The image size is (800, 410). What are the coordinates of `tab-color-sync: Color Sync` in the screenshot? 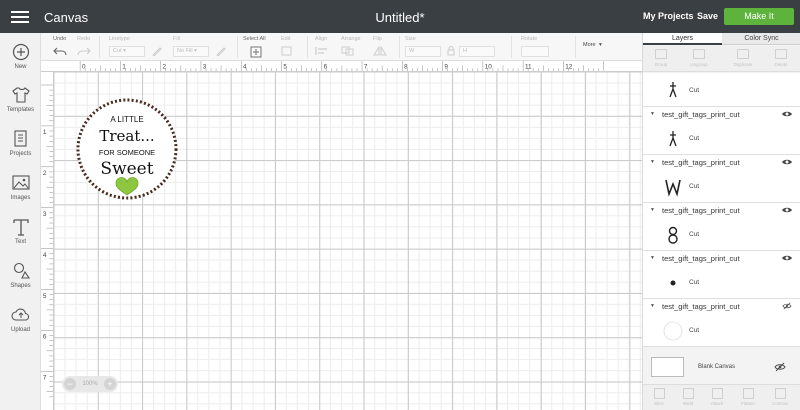 It's located at (761, 39).